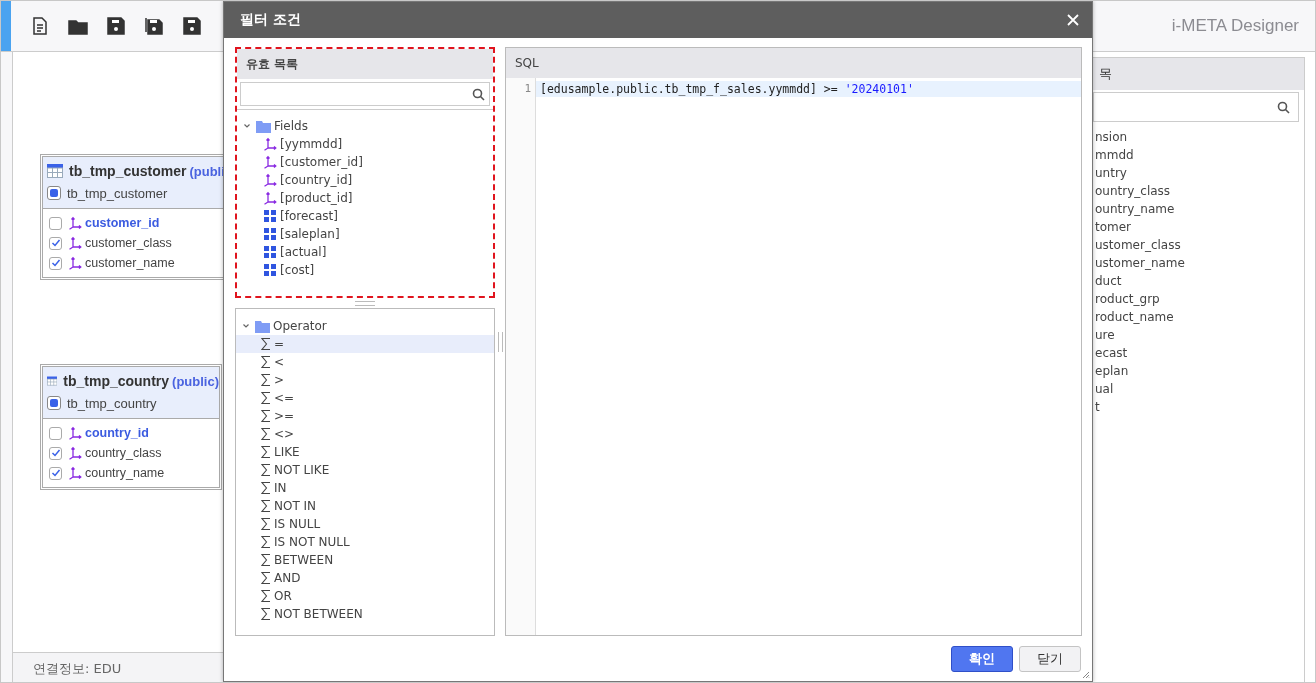 Image resolution: width=1316 pixels, height=683 pixels. Describe the element at coordinates (309, 216) in the screenshot. I see `field-item: [forecast]` at that location.